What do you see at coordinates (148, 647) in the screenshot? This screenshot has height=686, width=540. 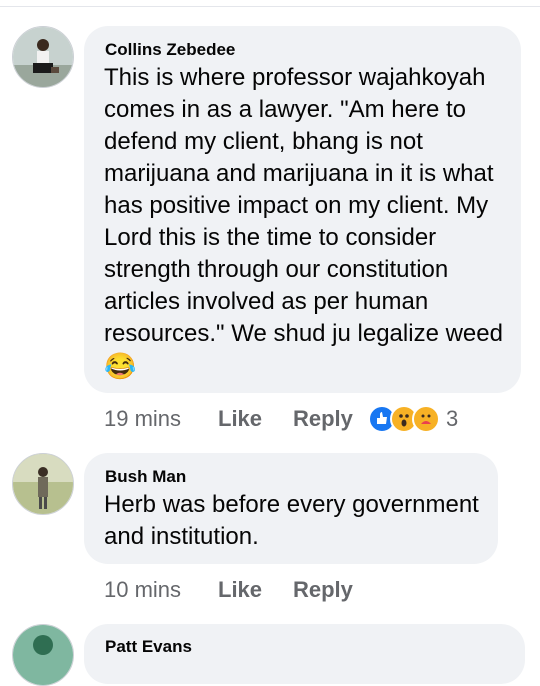 I see `comment-author: Patt Evans` at bounding box center [148, 647].